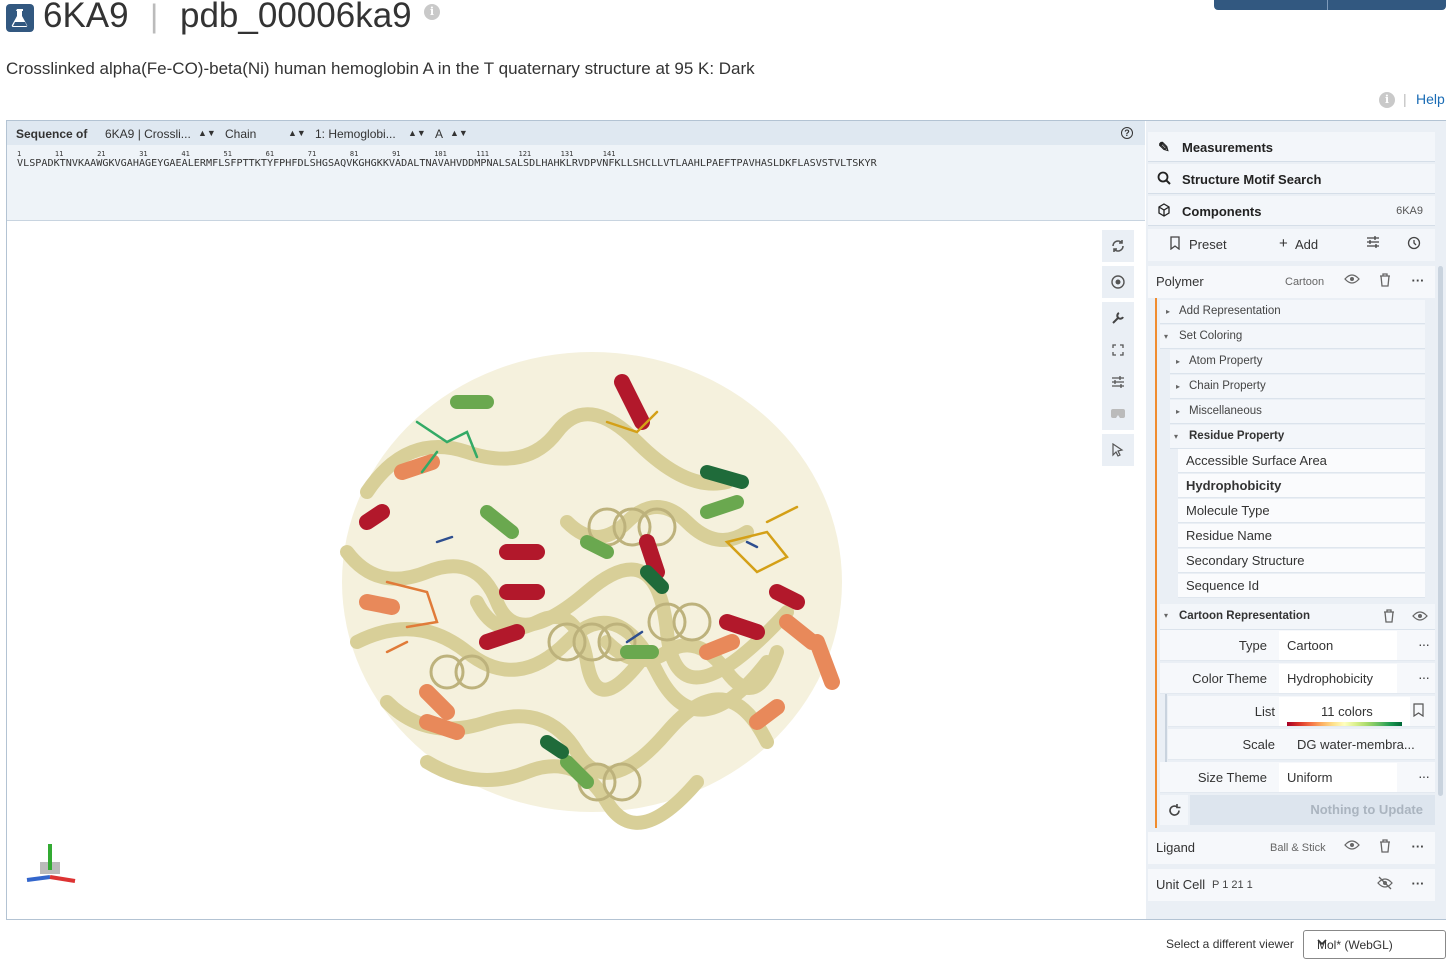 Image resolution: width=1447 pixels, height=961 pixels. What do you see at coordinates (1118, 382) in the screenshot?
I see `settings-icon` at bounding box center [1118, 382].